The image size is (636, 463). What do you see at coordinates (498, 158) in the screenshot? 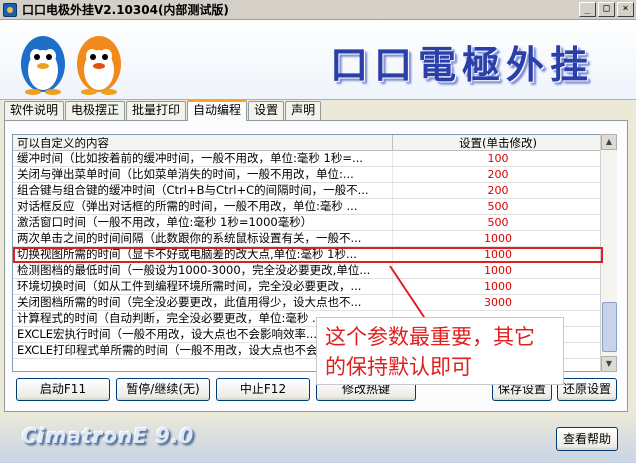
I see `setting-value-cell: 100` at bounding box center [498, 158].